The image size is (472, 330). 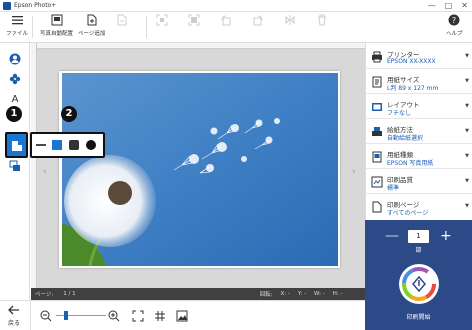 I want to click on rounded-rect-shape-option, so click(x=74, y=145).